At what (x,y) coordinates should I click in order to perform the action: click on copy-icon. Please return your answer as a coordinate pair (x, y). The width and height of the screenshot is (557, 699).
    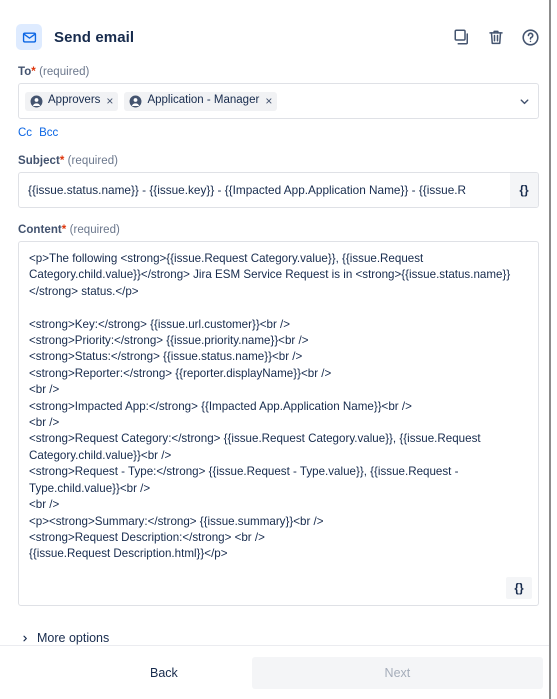
    Looking at the image, I should click on (462, 37).